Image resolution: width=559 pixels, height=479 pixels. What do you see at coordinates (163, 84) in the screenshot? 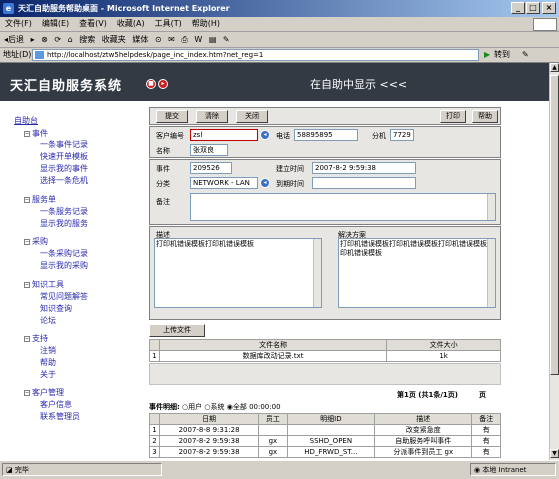
I see `play-marquee-icon: ▸` at bounding box center [163, 84].